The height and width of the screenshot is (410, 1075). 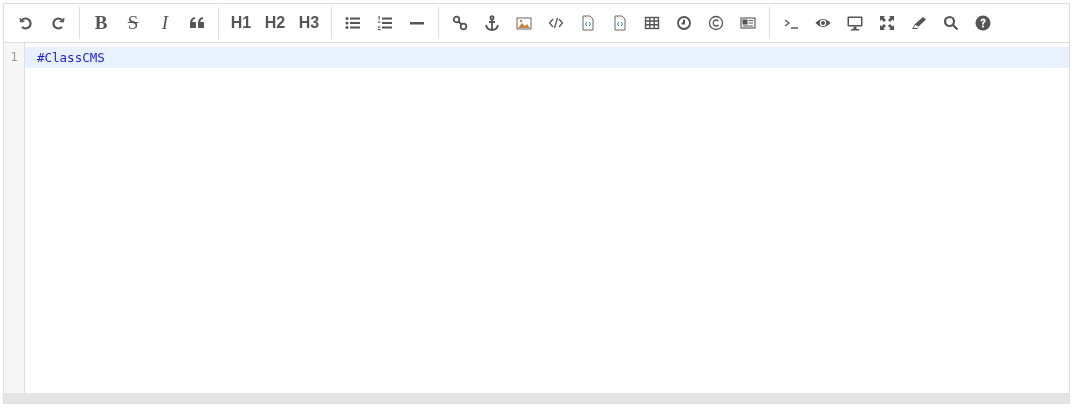 I want to click on help-icon, so click(x=983, y=23).